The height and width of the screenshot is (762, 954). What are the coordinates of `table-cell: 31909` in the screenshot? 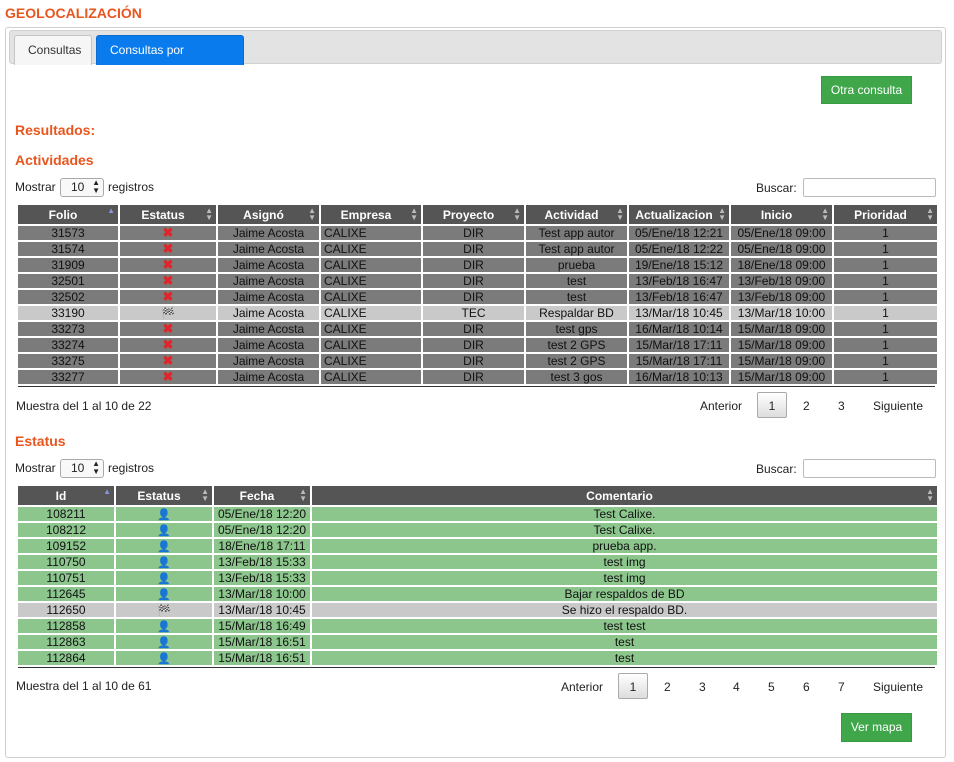 It's located at (68, 265).